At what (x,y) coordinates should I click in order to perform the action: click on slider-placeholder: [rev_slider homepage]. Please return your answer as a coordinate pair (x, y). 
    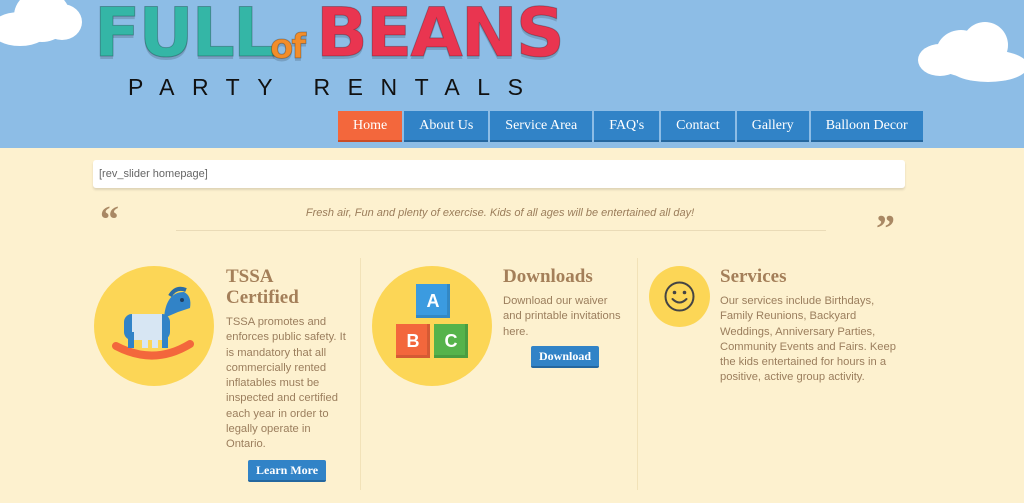
    Looking at the image, I should click on (499, 174).